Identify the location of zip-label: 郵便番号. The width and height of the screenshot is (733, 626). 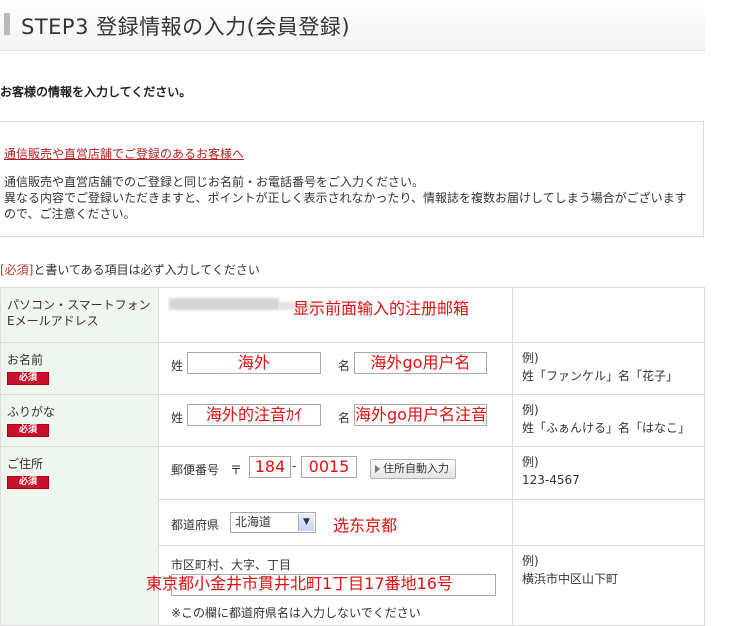
(195, 470).